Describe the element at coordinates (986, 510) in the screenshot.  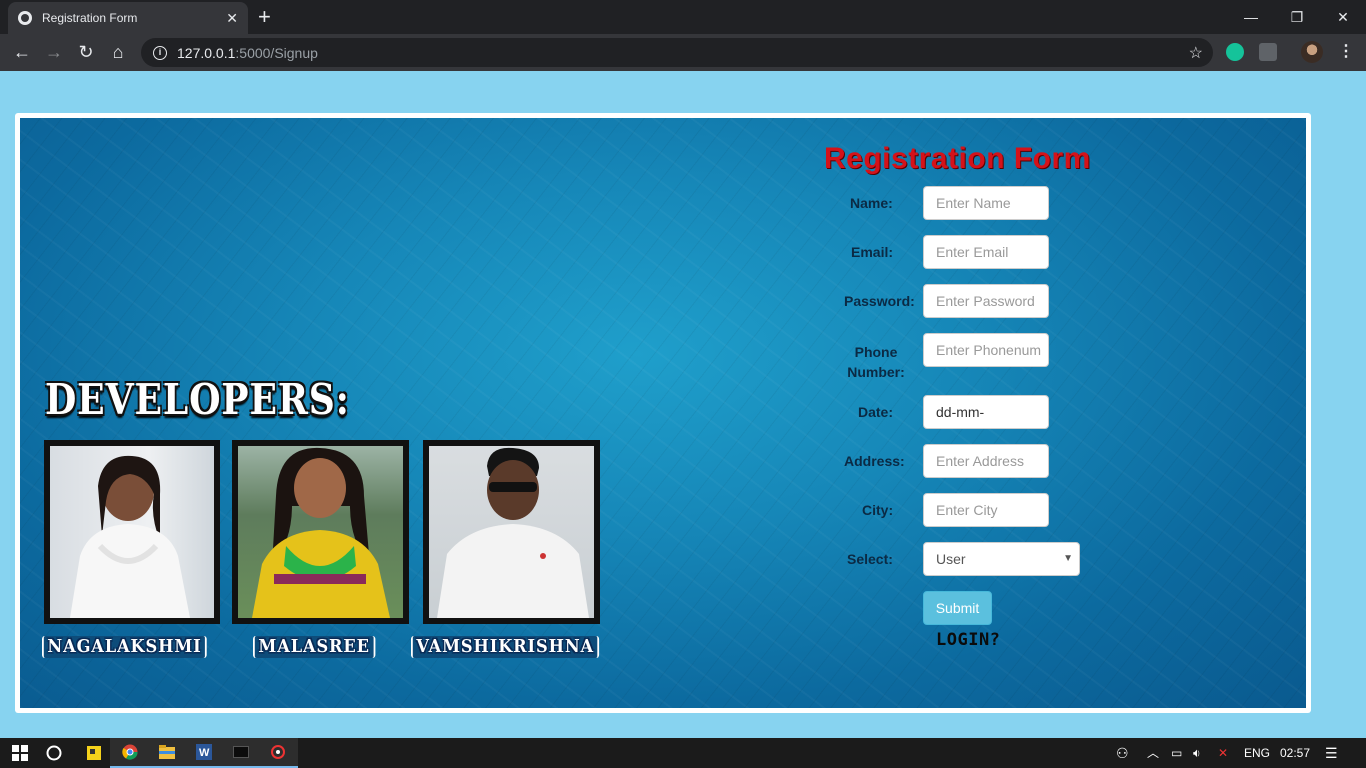
I see `city-input: Enter City` at that location.